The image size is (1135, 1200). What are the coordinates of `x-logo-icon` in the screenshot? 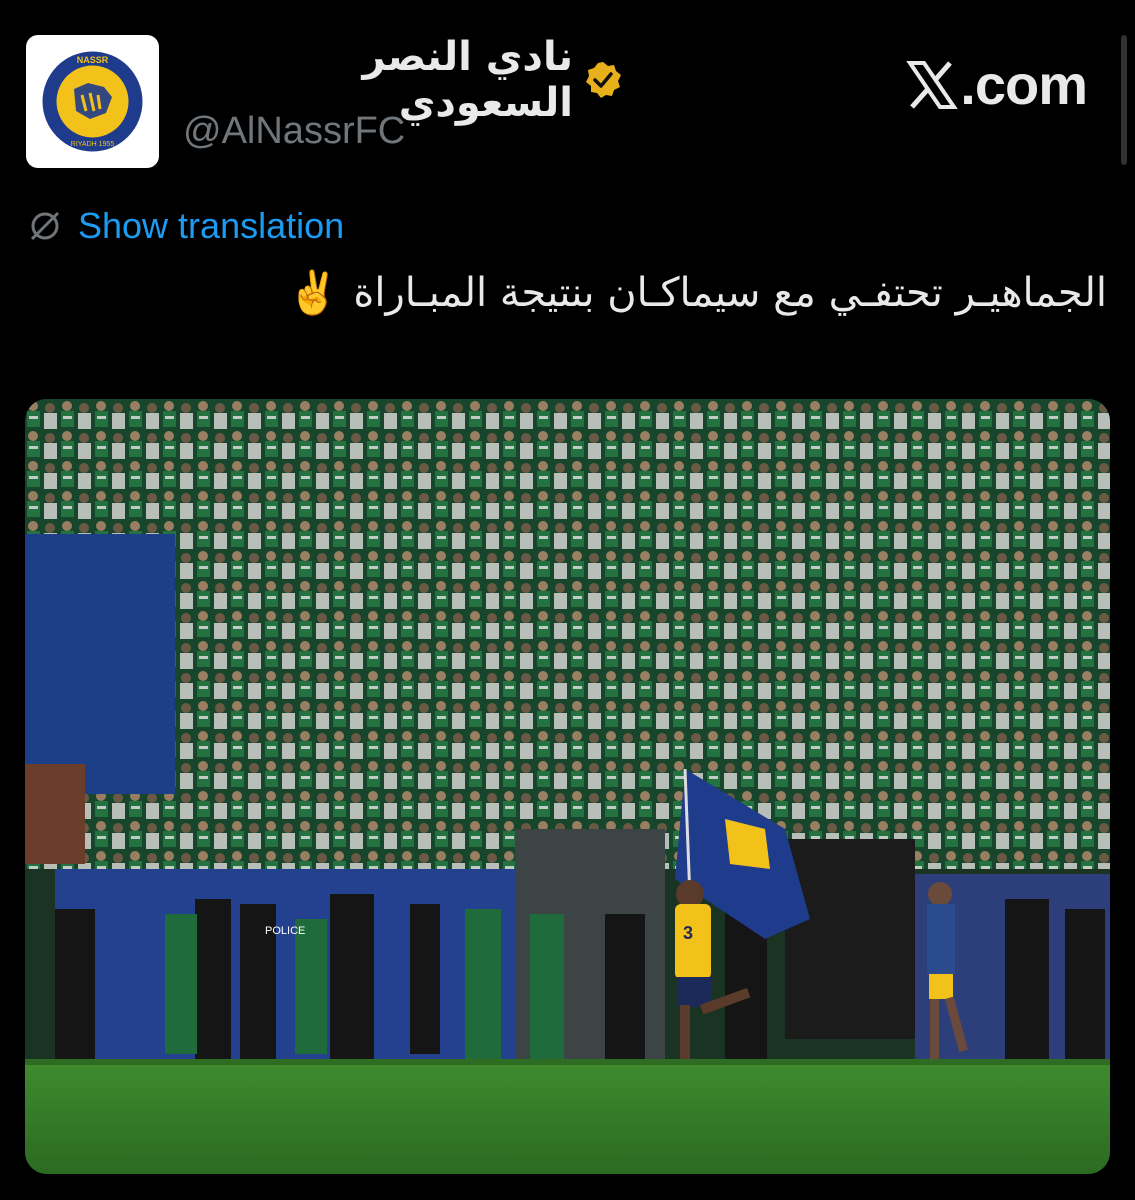 It's located at (932, 84).